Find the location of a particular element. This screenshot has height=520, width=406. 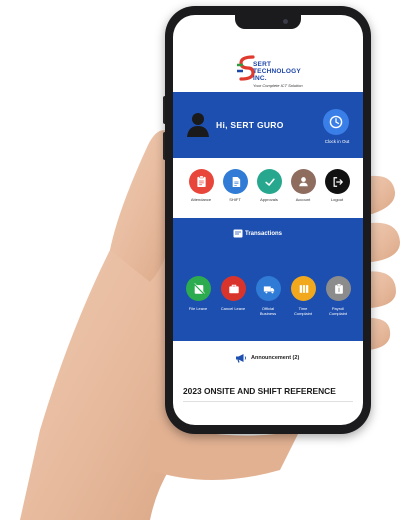

menu-label: Cancel Leave is located at coordinates (233, 308).